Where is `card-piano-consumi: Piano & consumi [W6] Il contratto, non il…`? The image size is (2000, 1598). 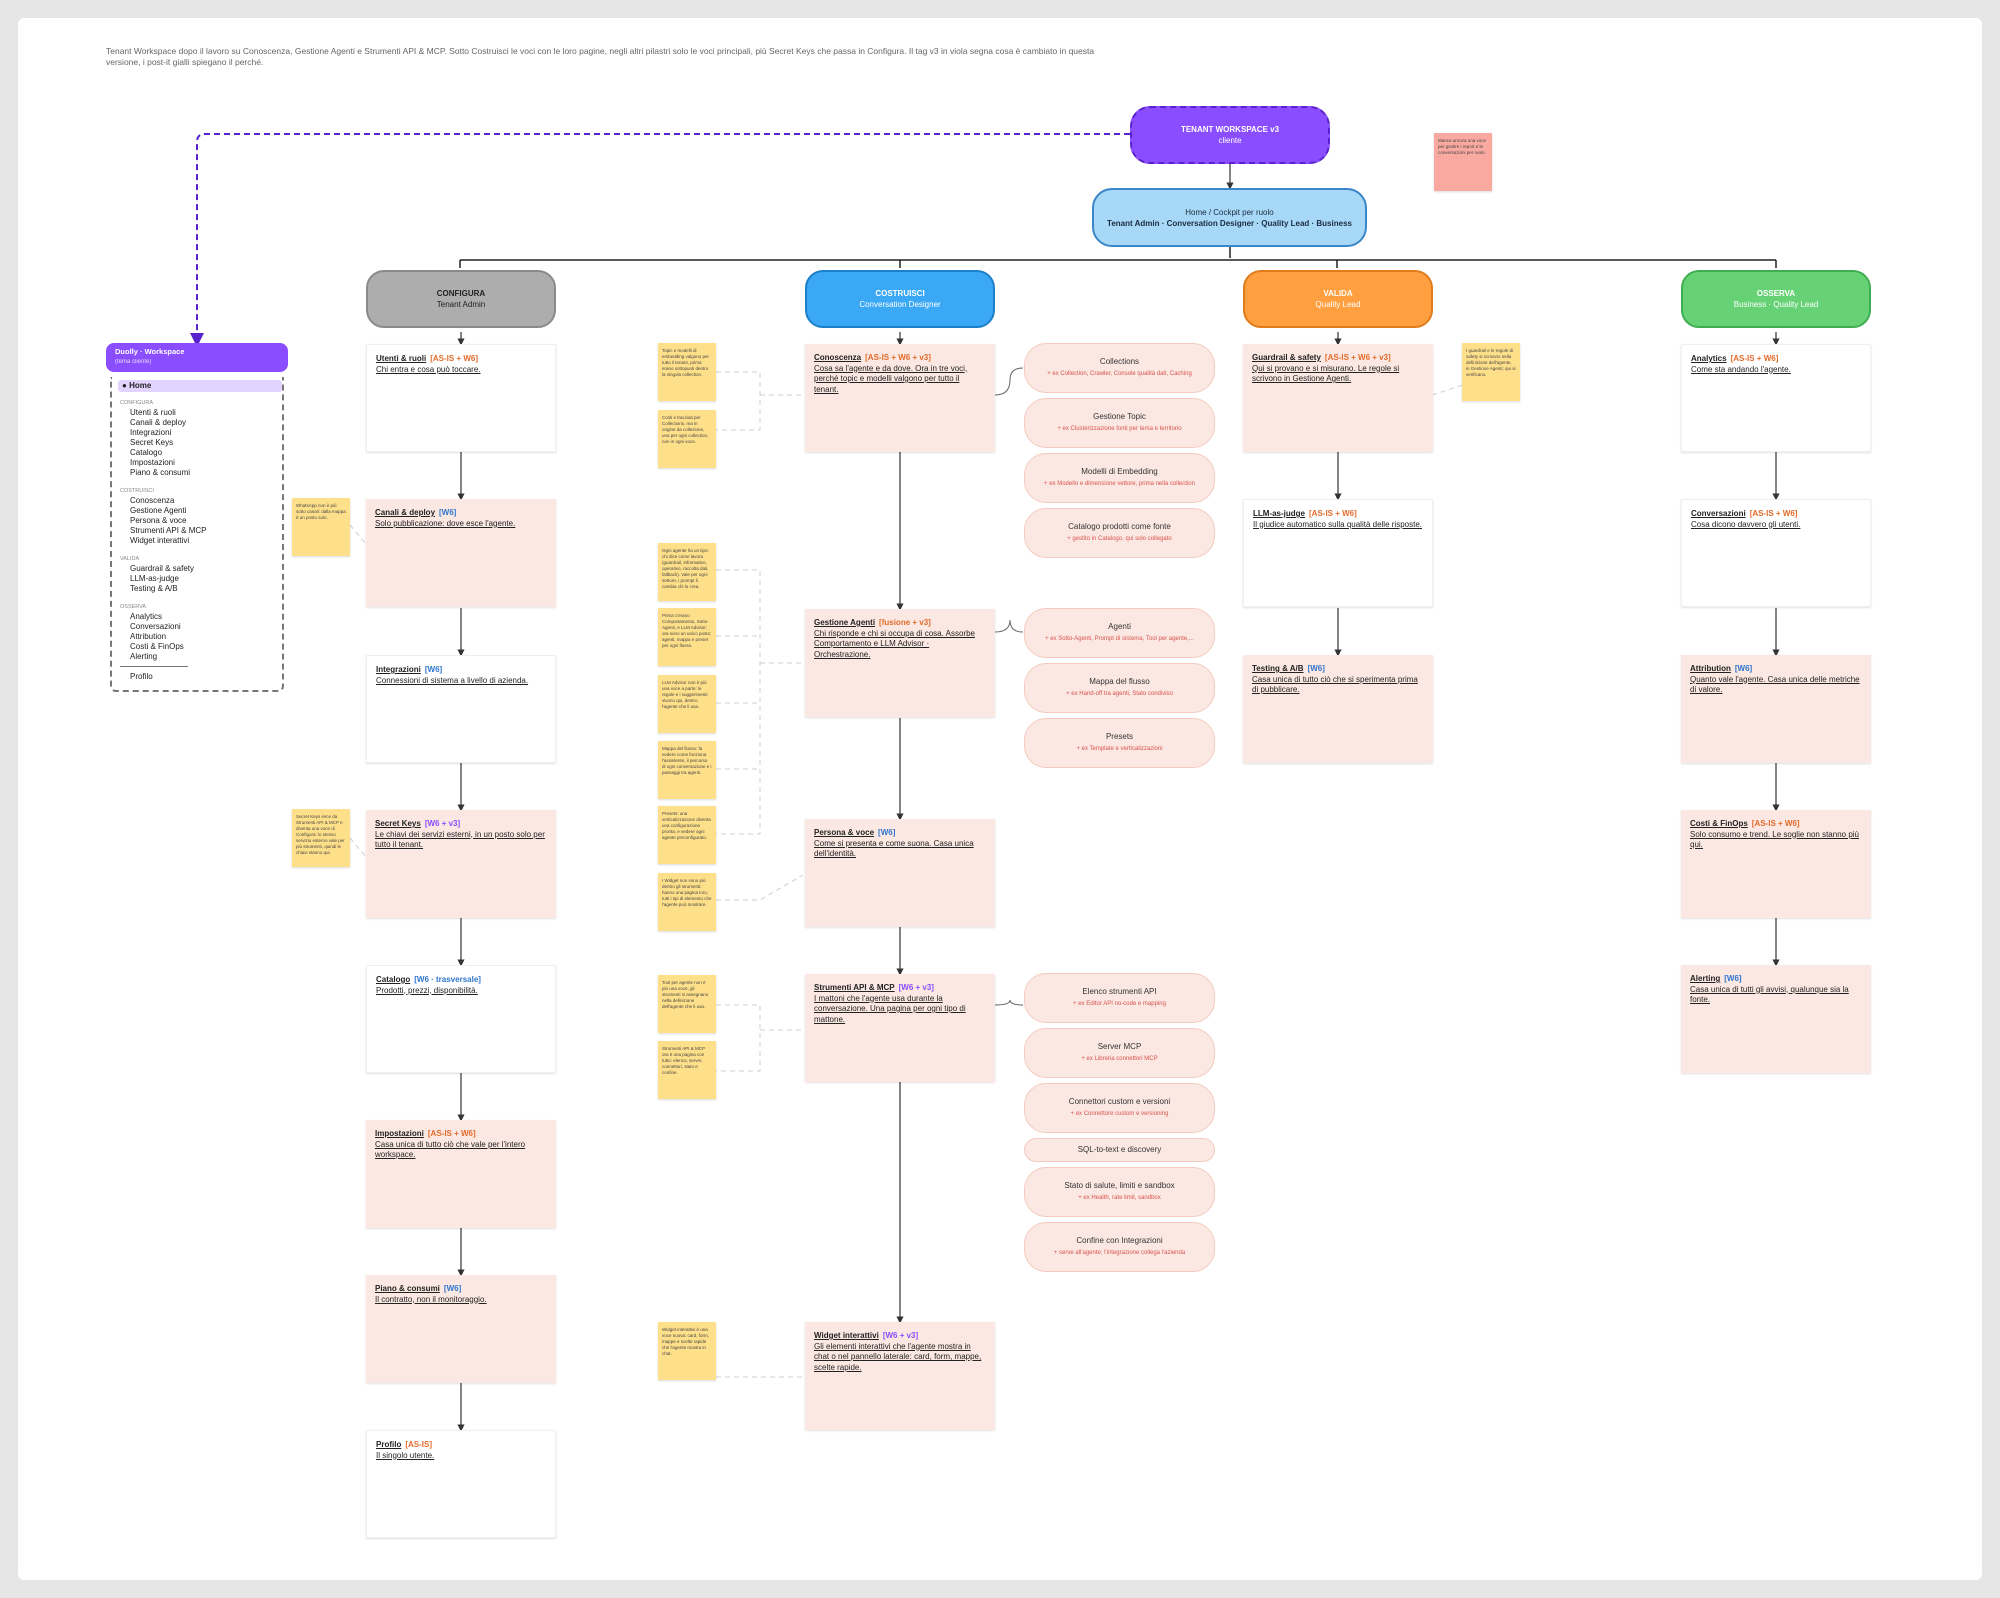 card-piano-consumi: Piano & consumi [W6] Il contratto, non il… is located at coordinates (461, 1329).